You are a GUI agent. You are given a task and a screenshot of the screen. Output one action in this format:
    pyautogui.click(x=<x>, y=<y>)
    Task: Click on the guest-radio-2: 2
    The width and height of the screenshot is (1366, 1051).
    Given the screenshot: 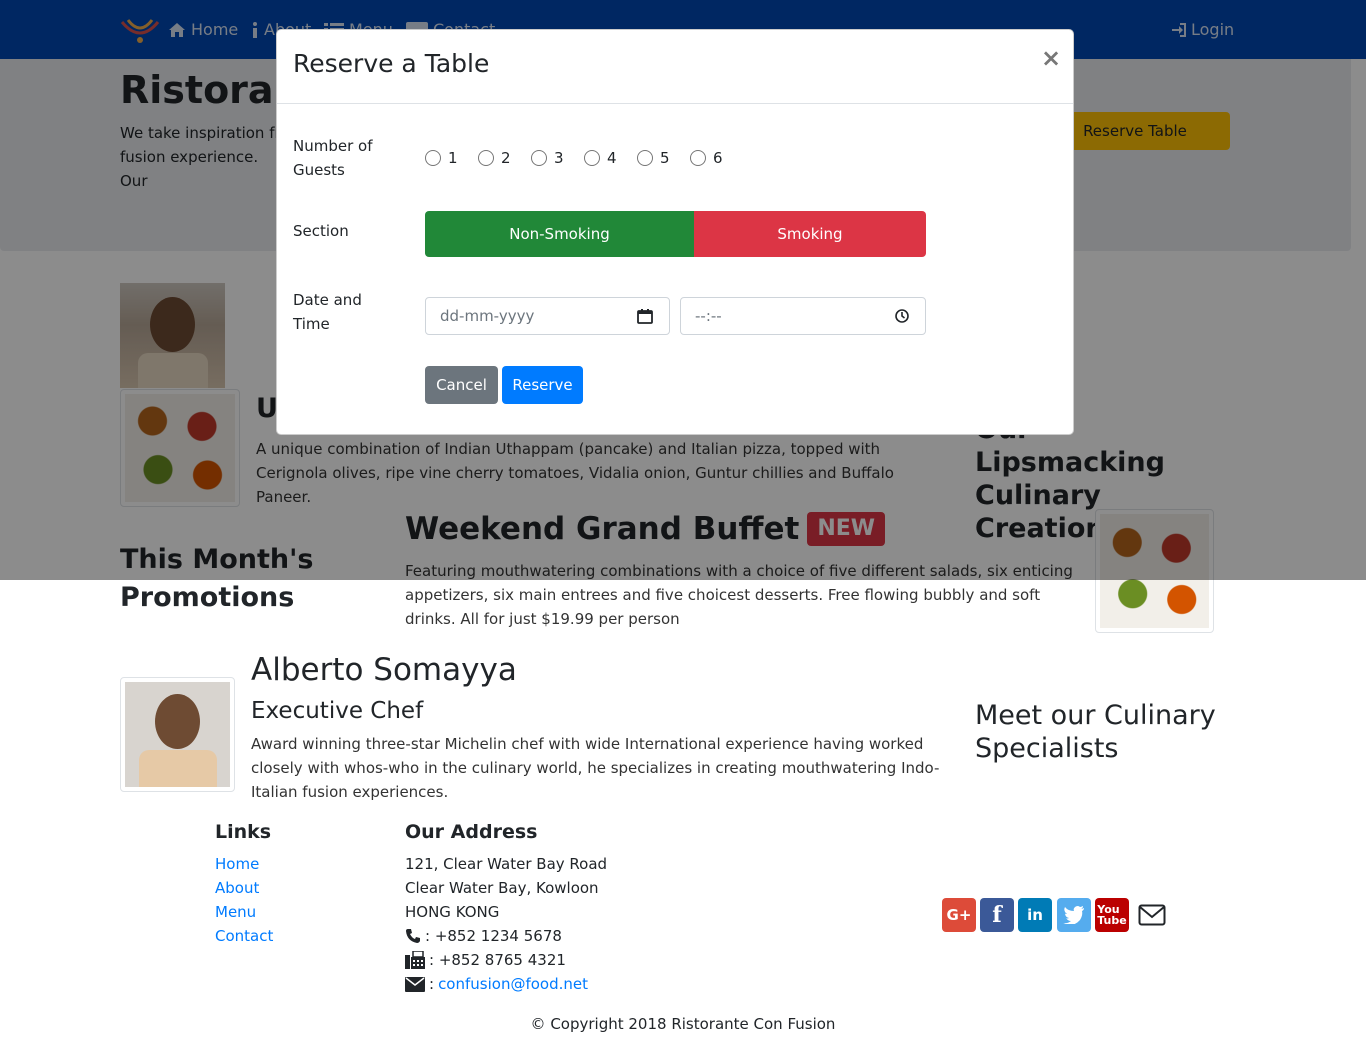 What is the action you would take?
    pyautogui.click(x=494, y=158)
    